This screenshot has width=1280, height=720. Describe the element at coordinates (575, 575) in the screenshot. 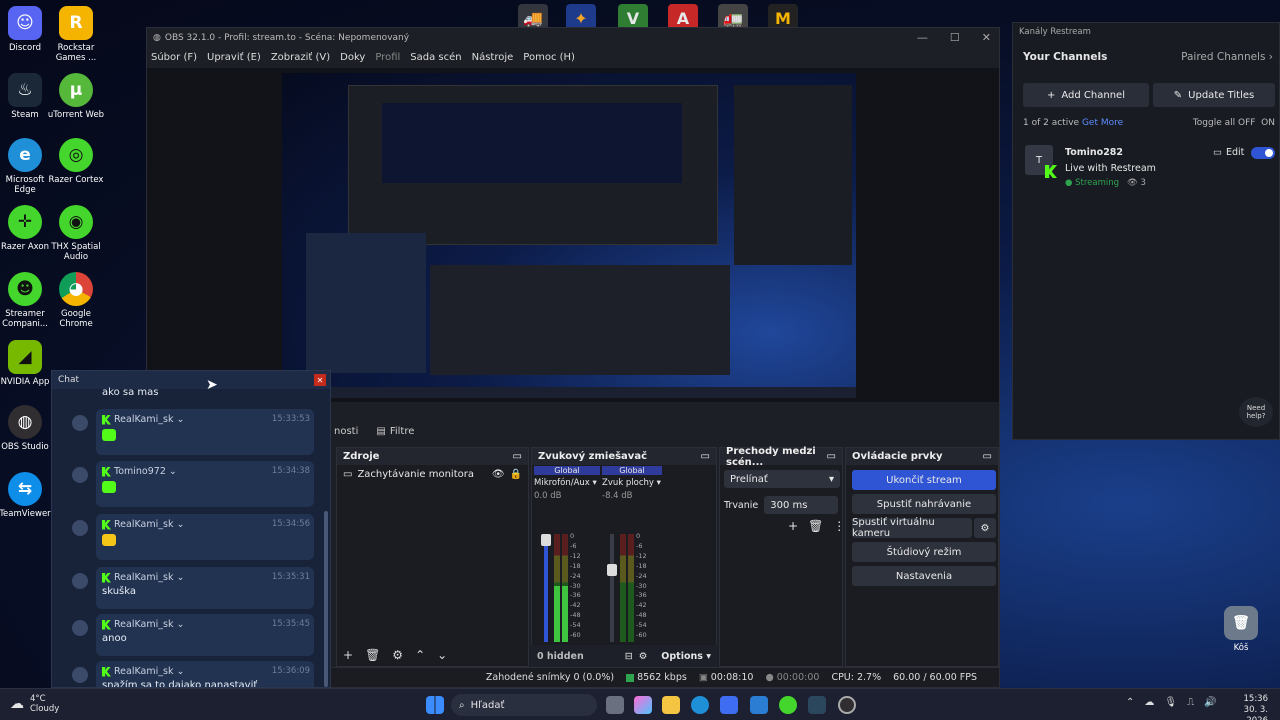

I see `scale-tick: -24` at that location.